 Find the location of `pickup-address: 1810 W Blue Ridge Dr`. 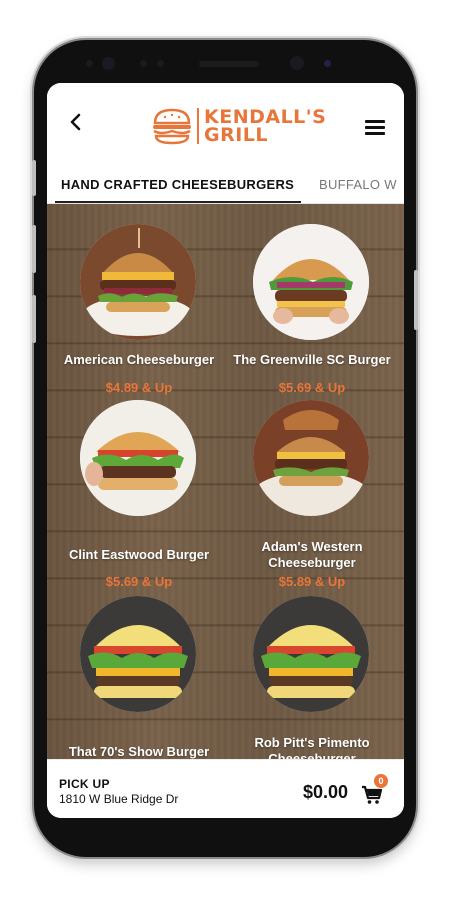

pickup-address: 1810 W Blue Ridge Dr is located at coordinates (118, 799).